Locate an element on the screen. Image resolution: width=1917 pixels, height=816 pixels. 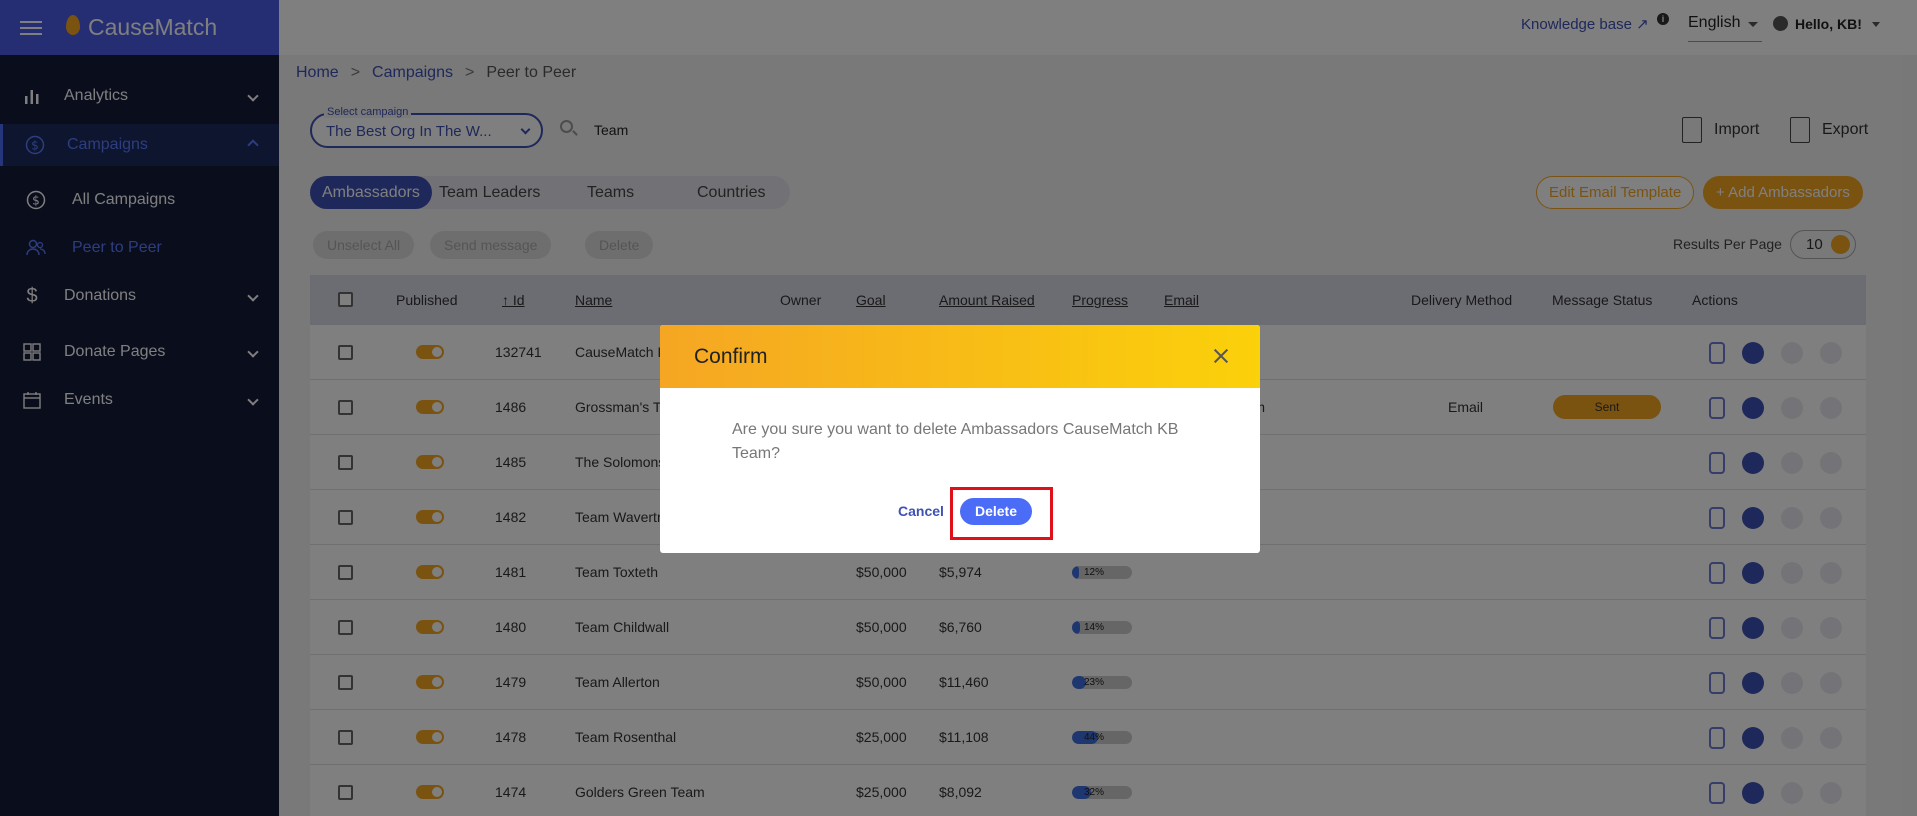
close-icon is located at coordinates (1221, 356).